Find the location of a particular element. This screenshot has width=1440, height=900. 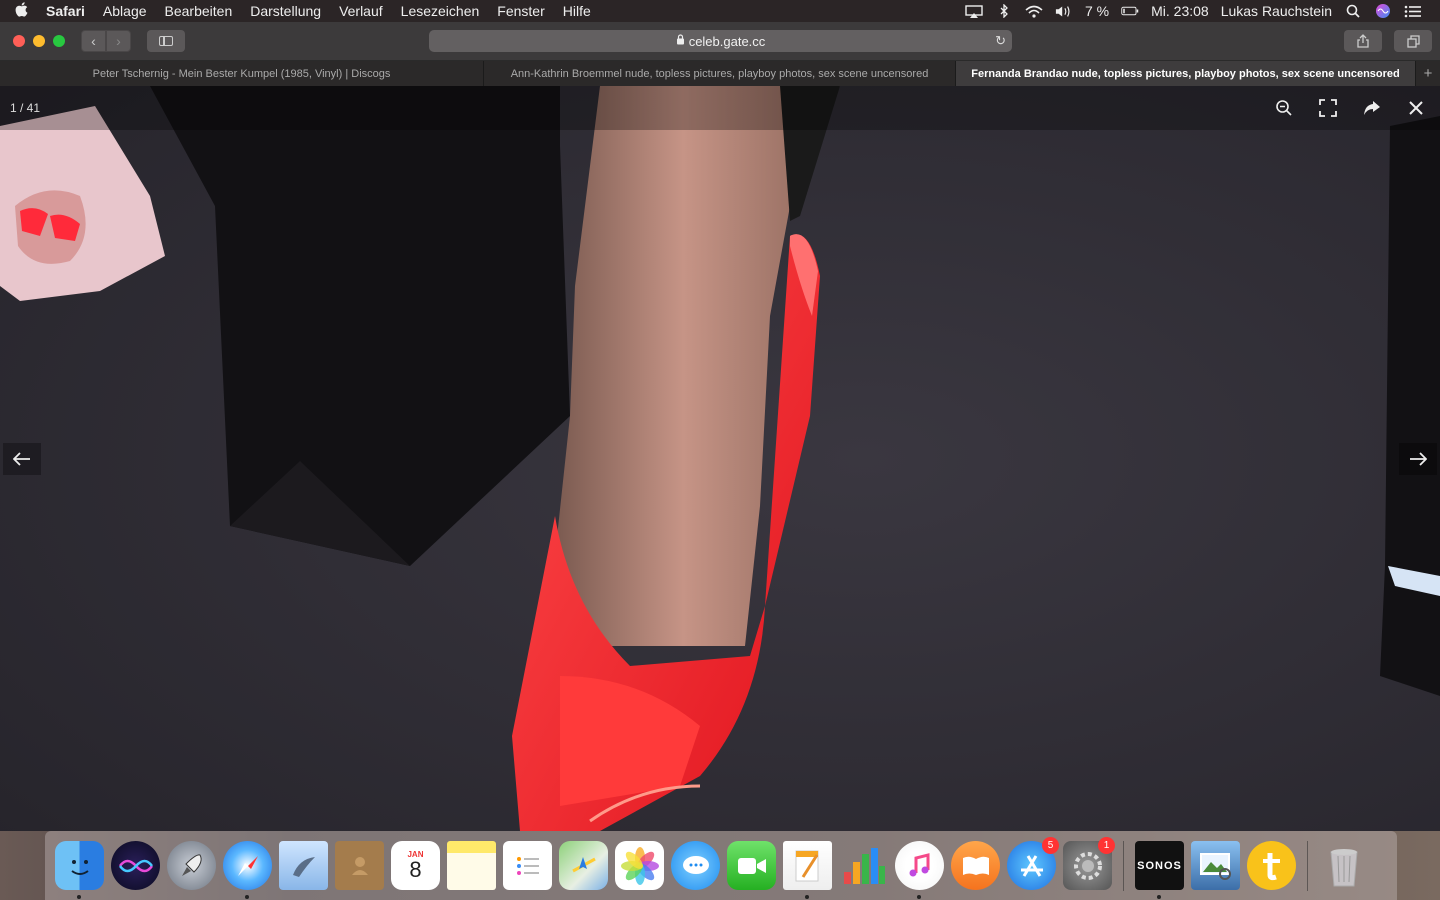

zoom-out-icon is located at coordinates (1284, 108).